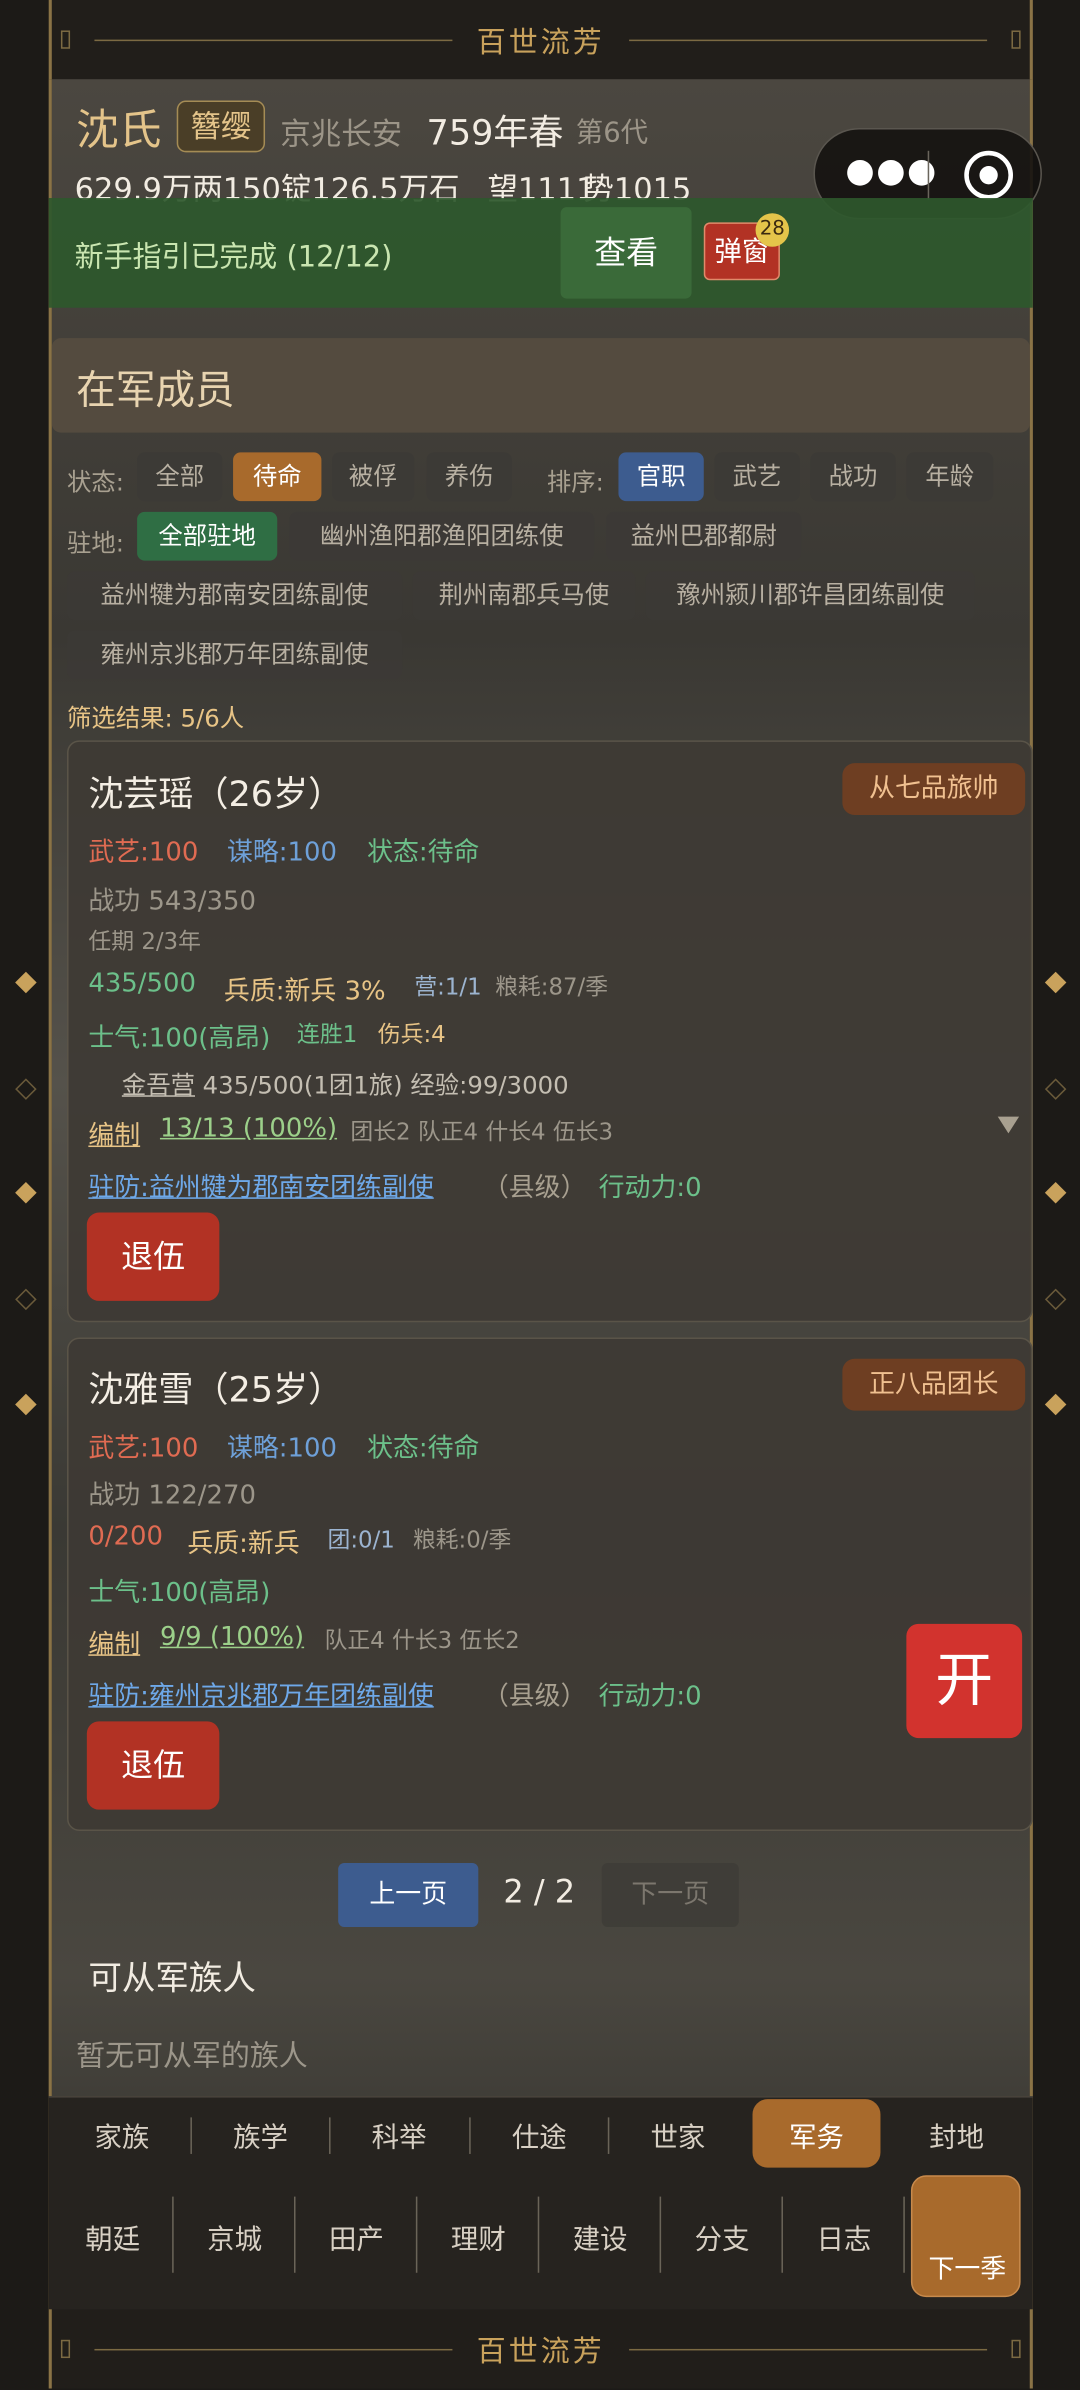 The height and width of the screenshot is (2390, 1080). Describe the element at coordinates (612, 133) in the screenshot. I see `generation: 第6代` at that location.